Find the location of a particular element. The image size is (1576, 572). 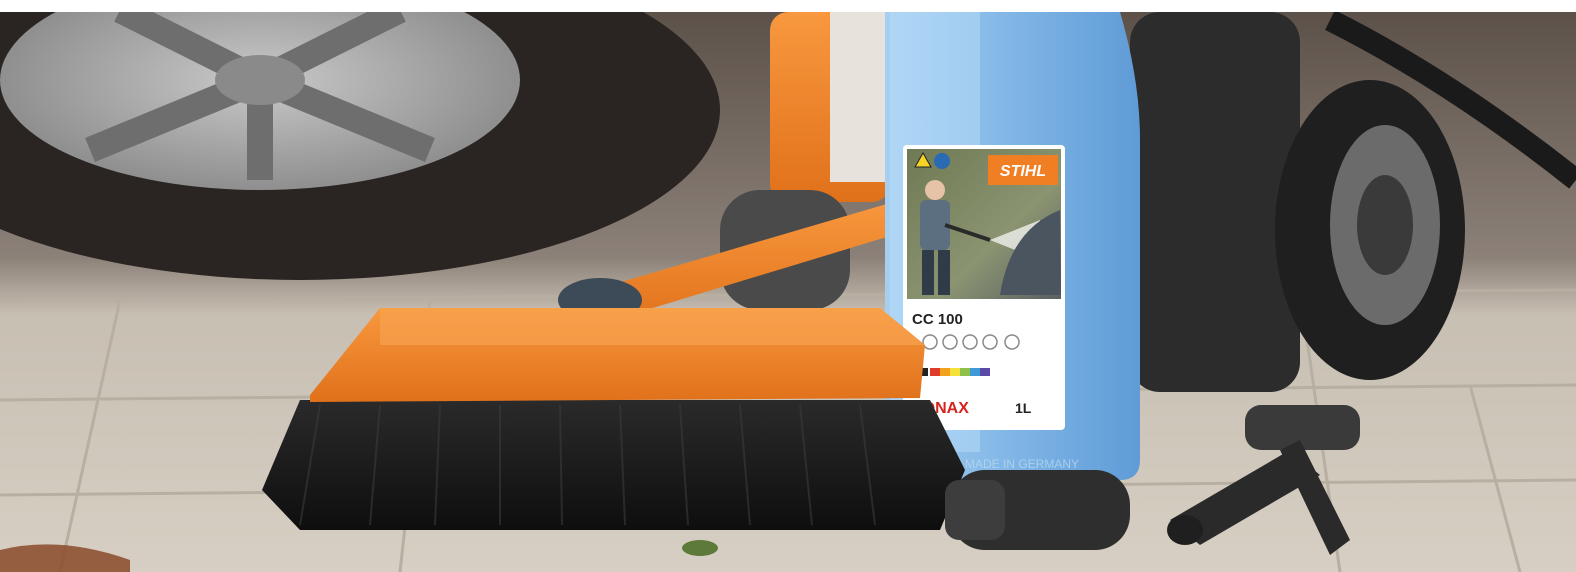

stihl-logo-text: STIHL is located at coordinates (1023, 171).